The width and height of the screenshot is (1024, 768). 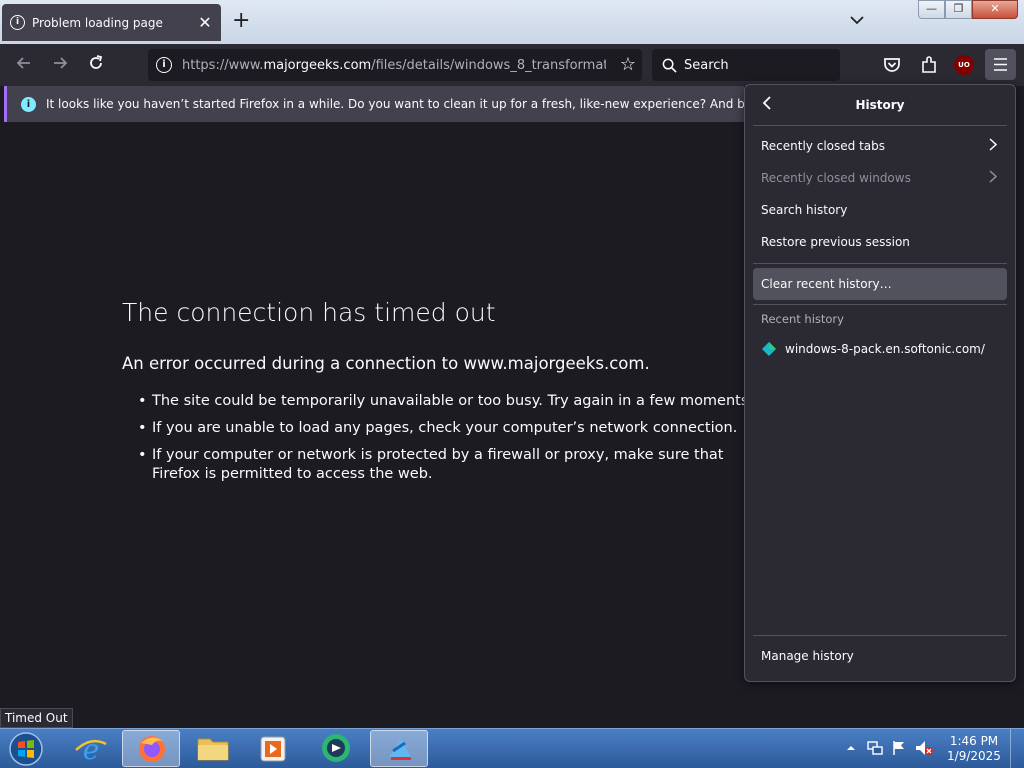 What do you see at coordinates (97, 22) in the screenshot?
I see `tab-title: Problem loading page` at bounding box center [97, 22].